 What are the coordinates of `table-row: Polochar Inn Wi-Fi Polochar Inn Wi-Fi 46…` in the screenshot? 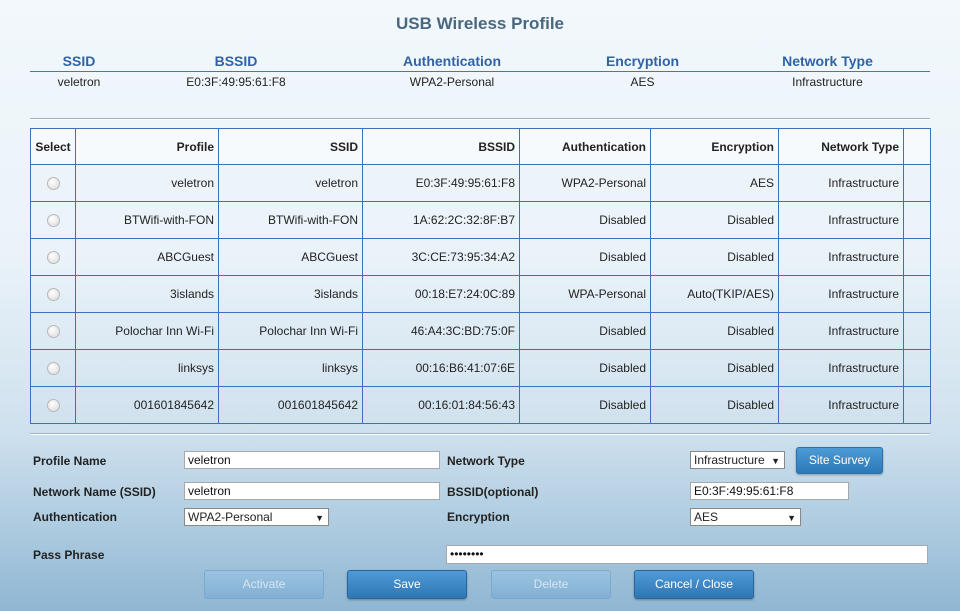 It's located at (480, 331).